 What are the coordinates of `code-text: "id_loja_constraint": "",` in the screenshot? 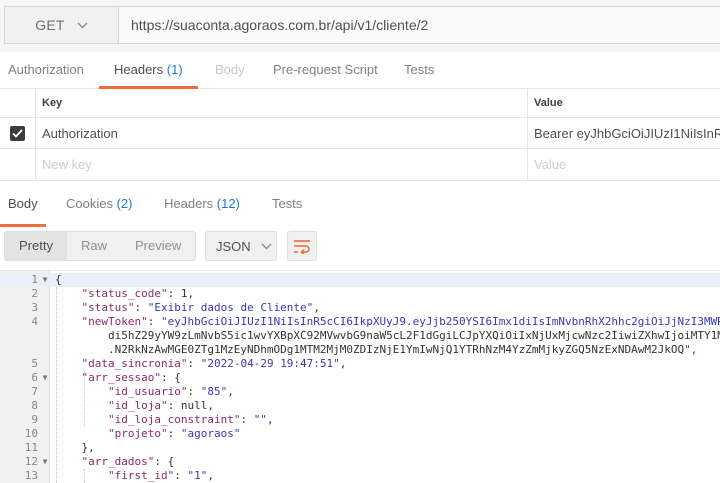 It's located at (190, 419).